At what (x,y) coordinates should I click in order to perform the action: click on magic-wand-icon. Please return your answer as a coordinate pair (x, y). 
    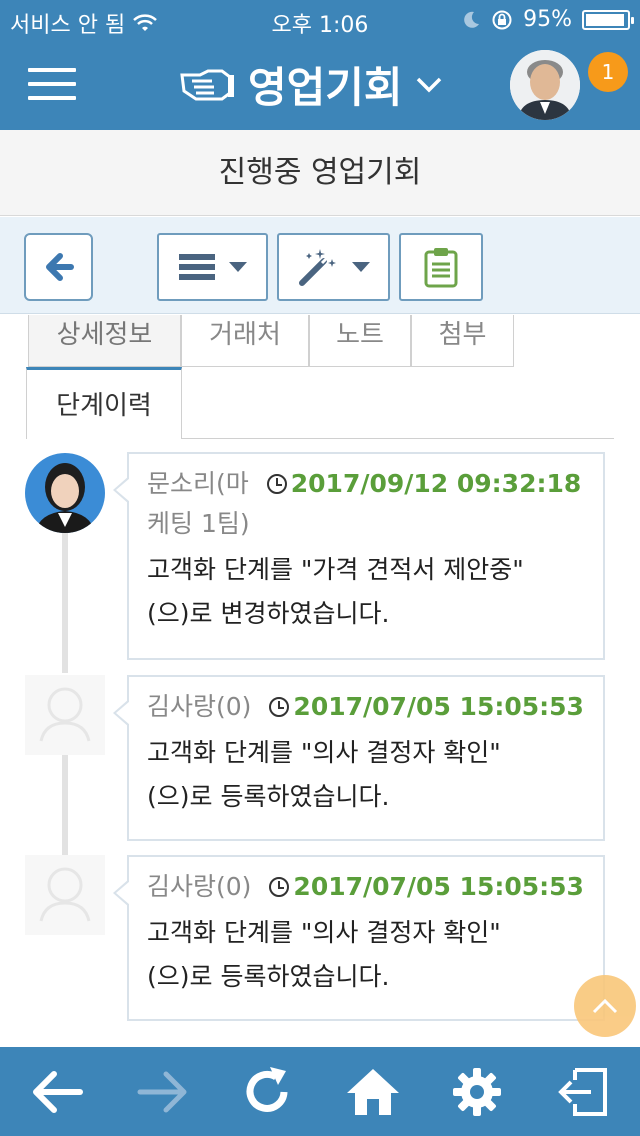
    Looking at the image, I should click on (317, 267).